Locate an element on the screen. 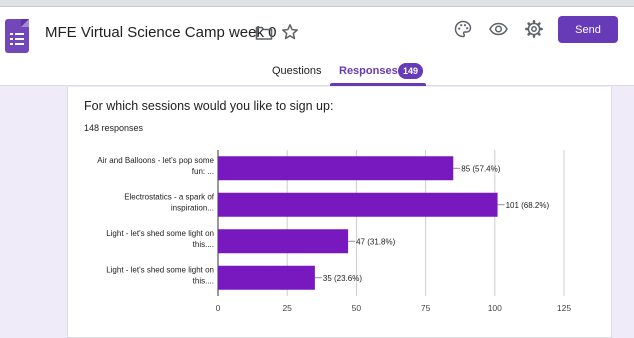 The image size is (634, 338). chart-category-label: Electrostatics - a spark of is located at coordinates (169, 196).